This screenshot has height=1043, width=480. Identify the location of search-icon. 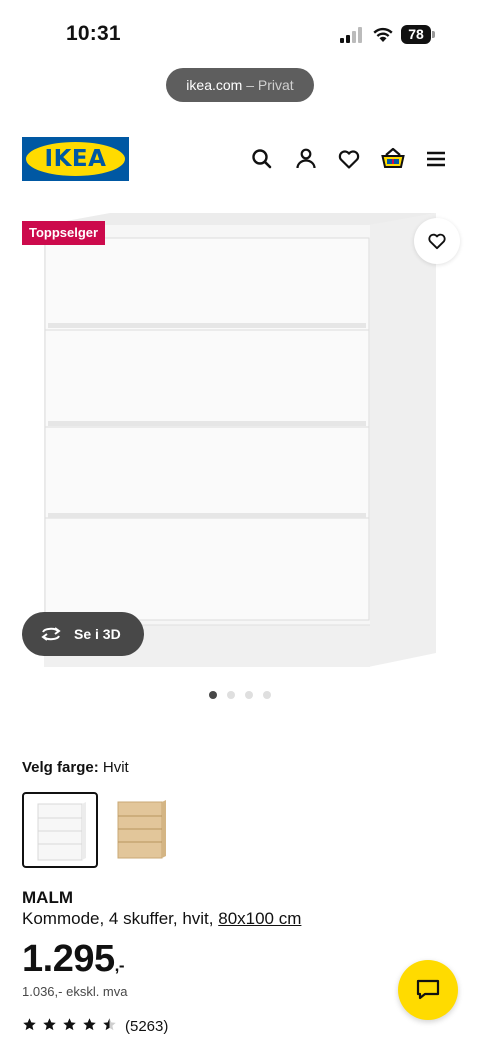
(262, 159).